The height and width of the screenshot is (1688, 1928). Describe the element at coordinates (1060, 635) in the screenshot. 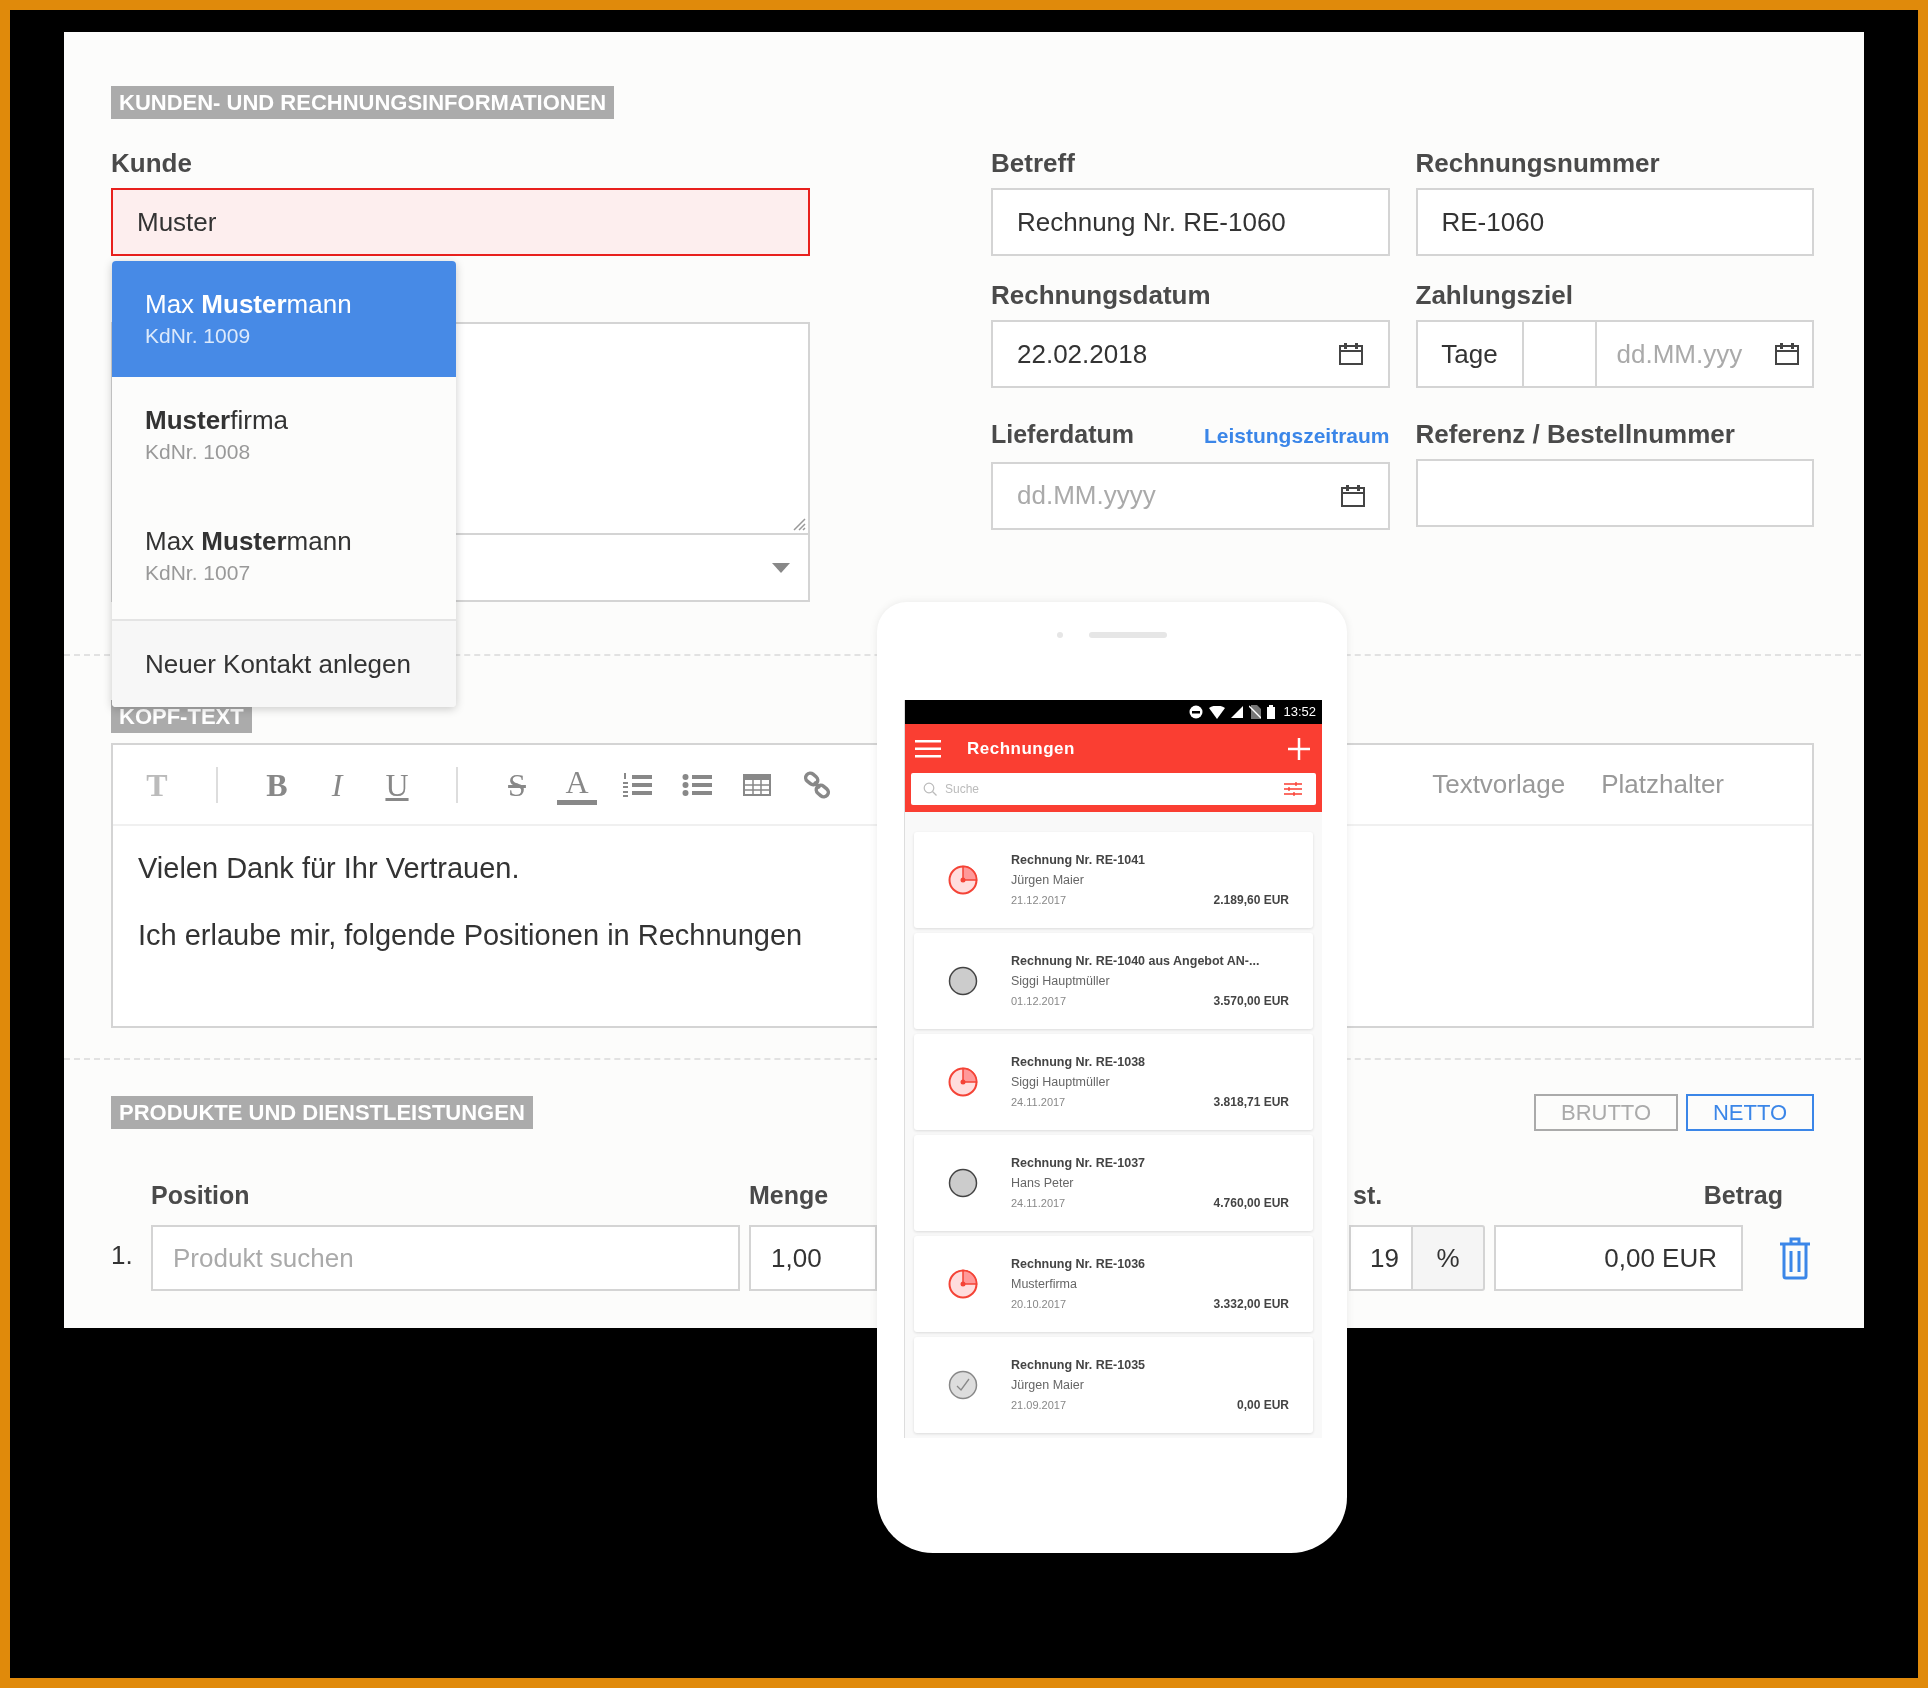

I see `camera-icon` at that location.